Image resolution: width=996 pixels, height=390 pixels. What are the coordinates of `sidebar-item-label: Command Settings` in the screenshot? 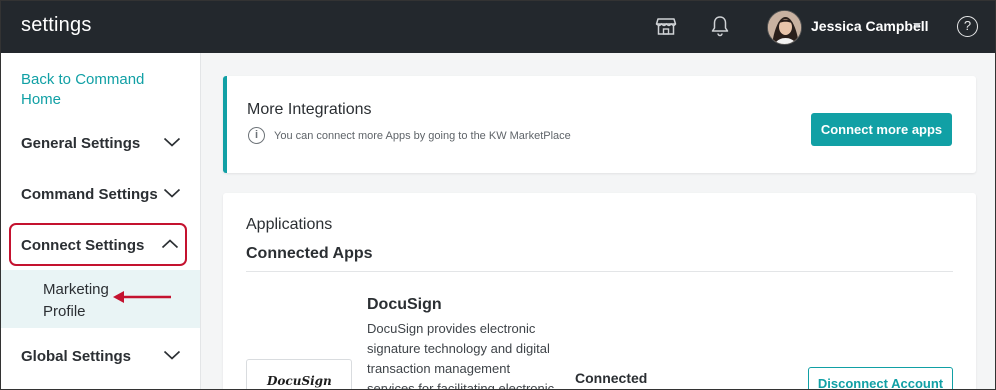 It's located at (89, 194).